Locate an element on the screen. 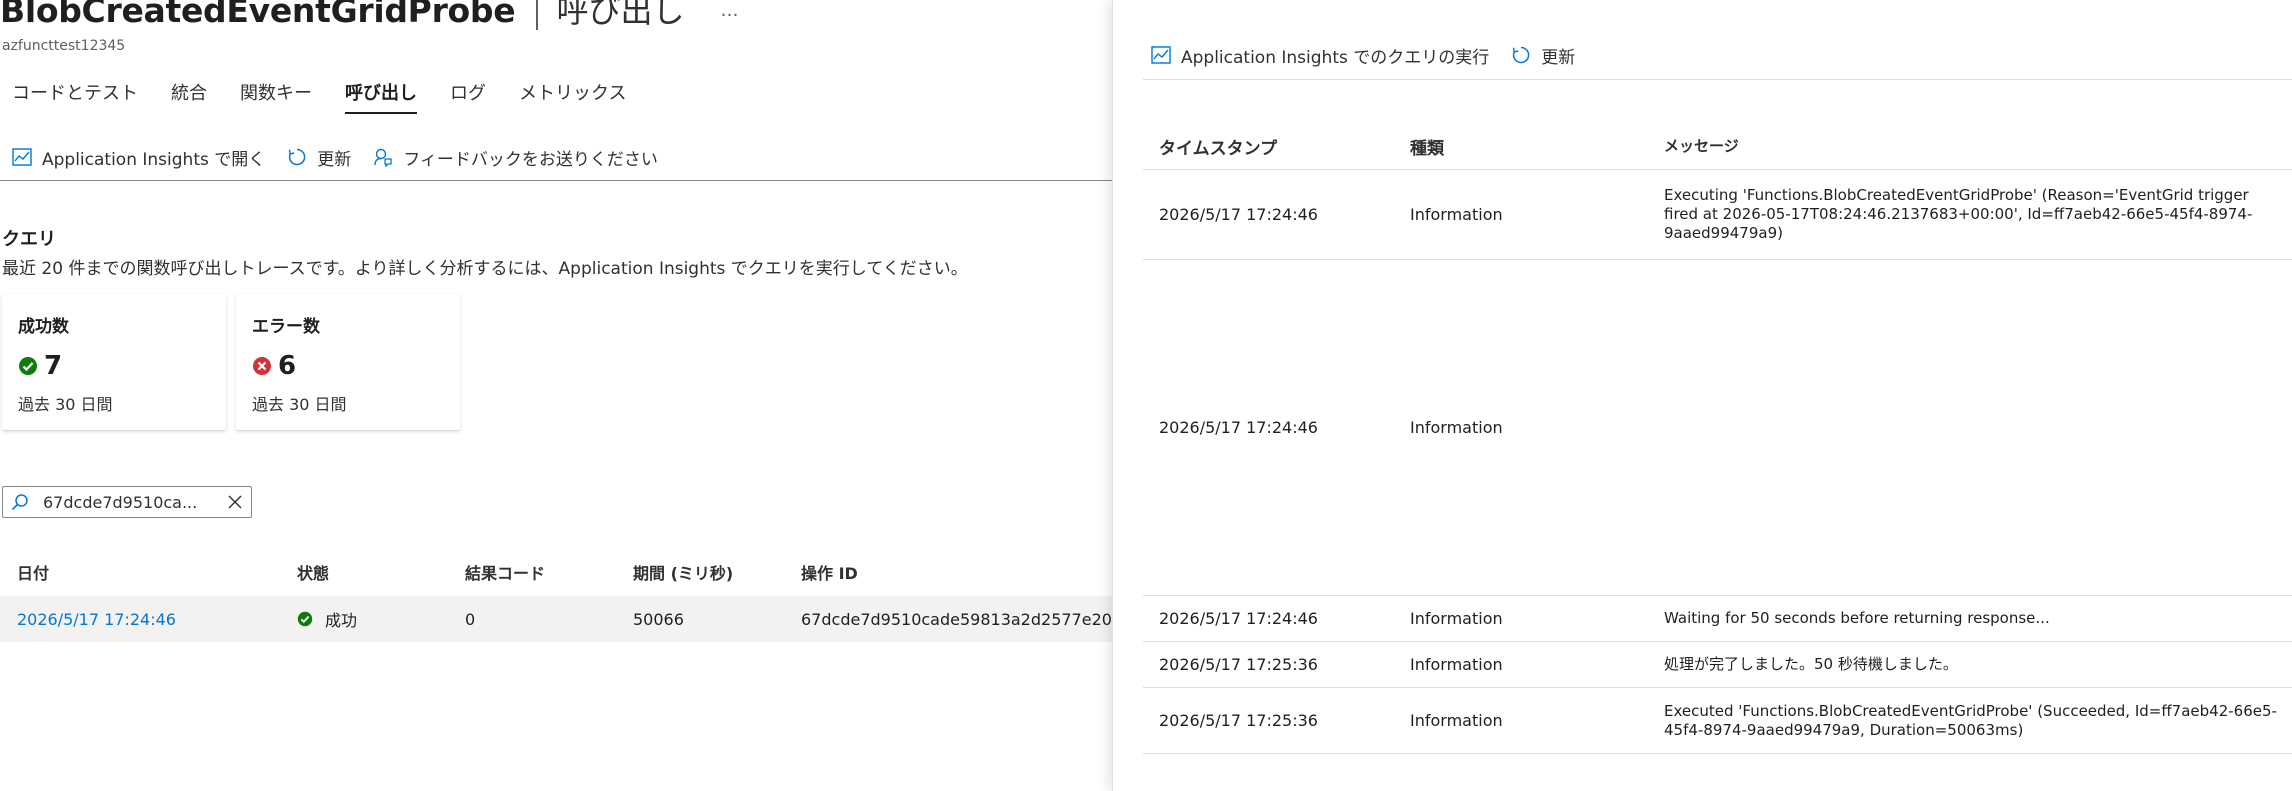 This screenshot has width=2292, height=791. page-subtitle: 呼び出し is located at coordinates (620, 15).